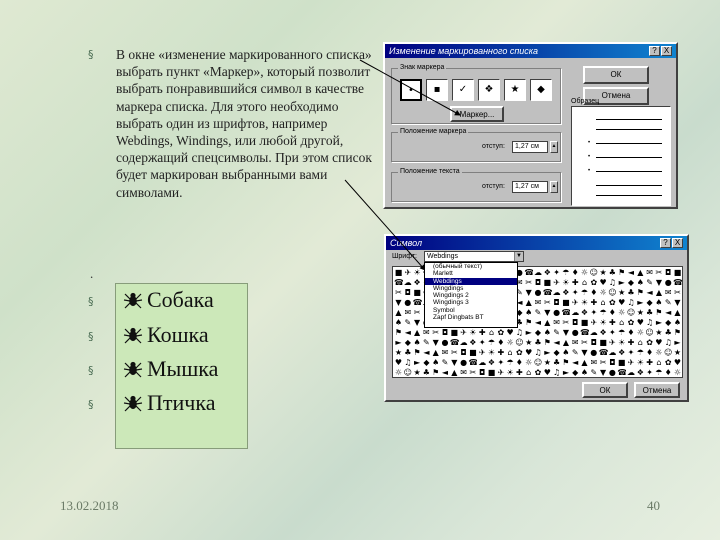 This screenshot has height=540, width=720. I want to click on font-option: Wingdings 2, so click(471, 295).